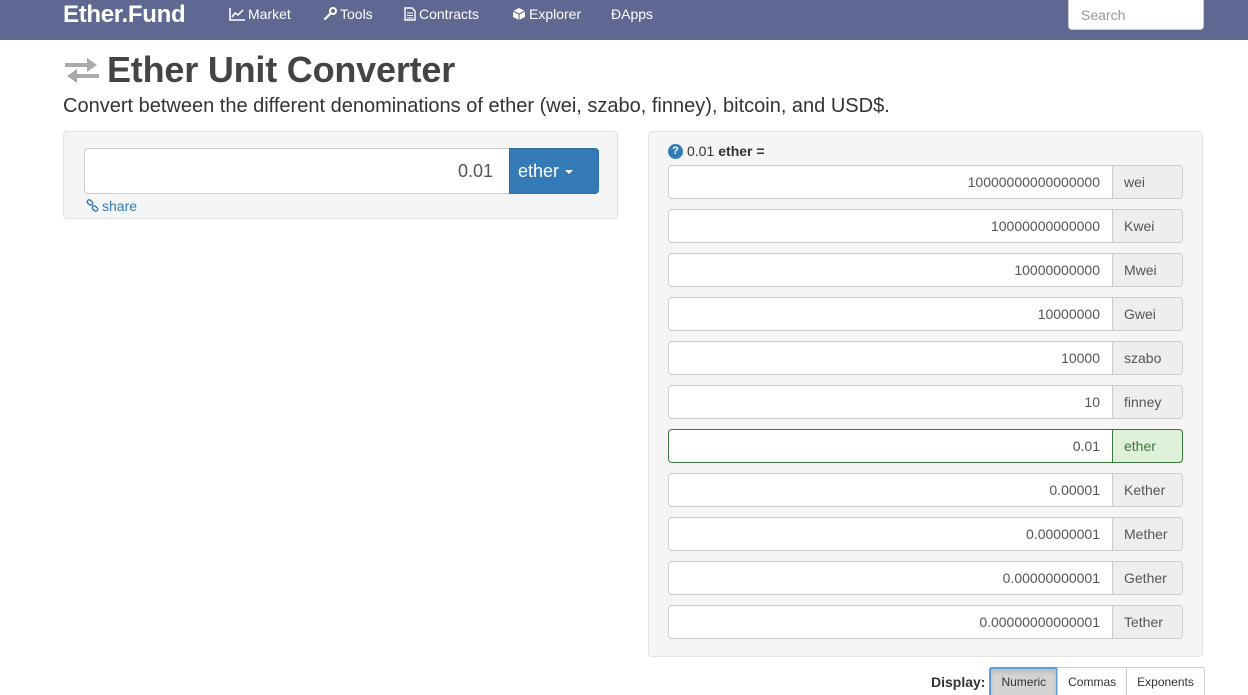 The image size is (1248, 695). I want to click on result-row-gwei: Gwei, so click(925, 314).